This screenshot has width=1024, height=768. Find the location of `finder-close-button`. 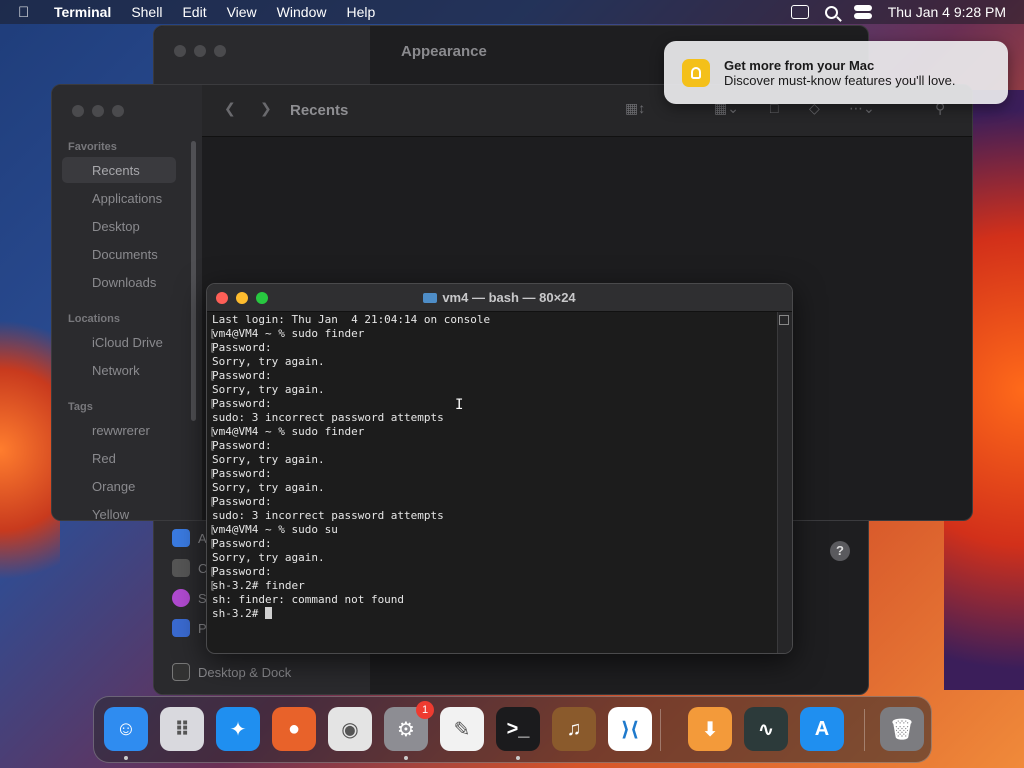

finder-close-button is located at coordinates (78, 111).